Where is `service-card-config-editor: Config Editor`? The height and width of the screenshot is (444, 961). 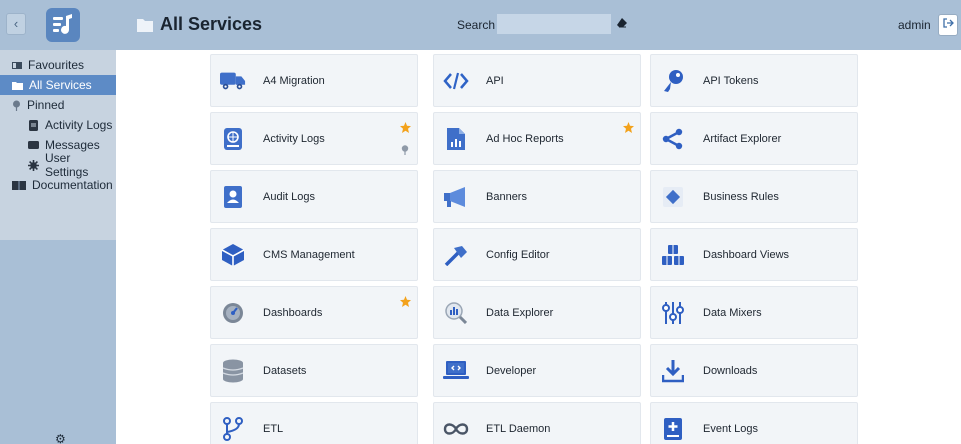
service-card-config-editor: Config Editor is located at coordinates (537, 254).